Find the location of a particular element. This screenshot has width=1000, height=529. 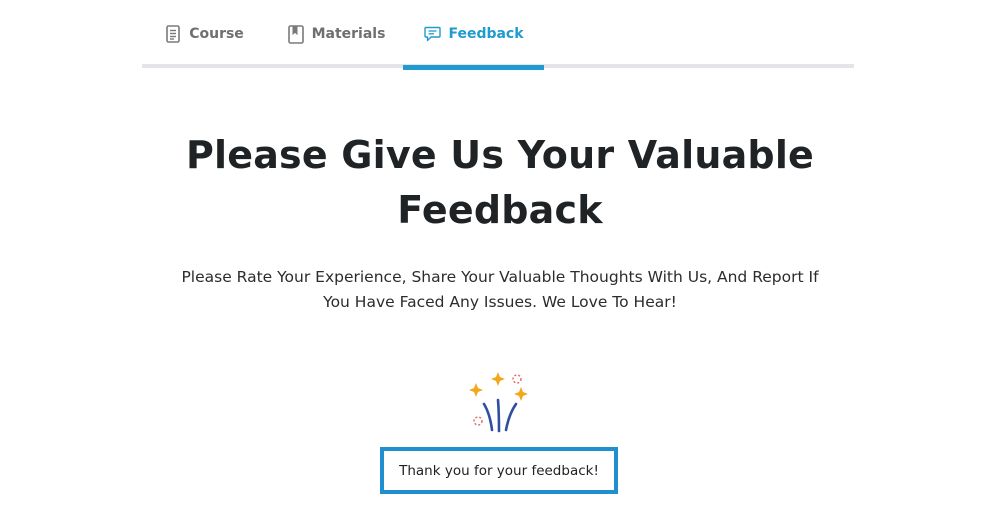

active-tab-indicator is located at coordinates (473, 67).